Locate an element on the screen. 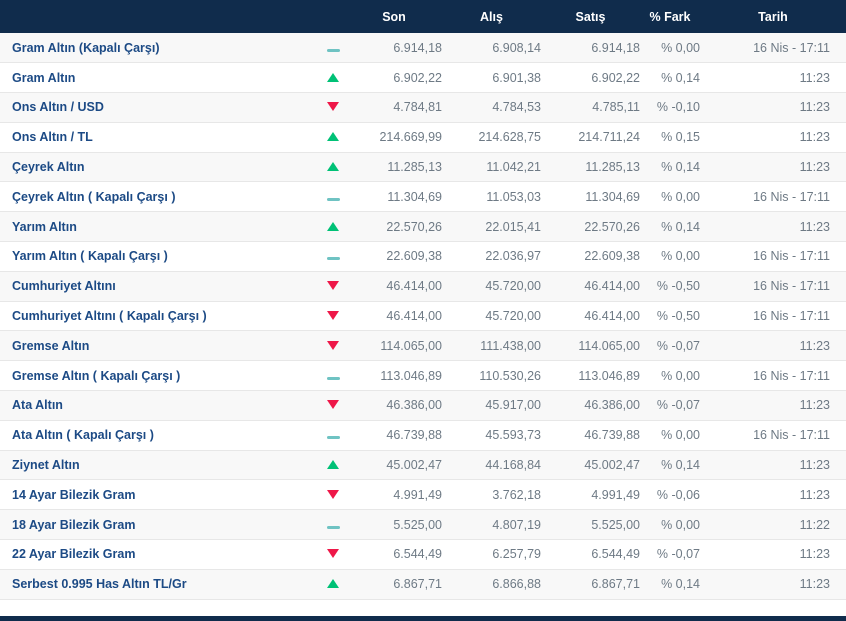 The image size is (846, 621). satis-value: 11.304,69 is located at coordinates (590, 197).